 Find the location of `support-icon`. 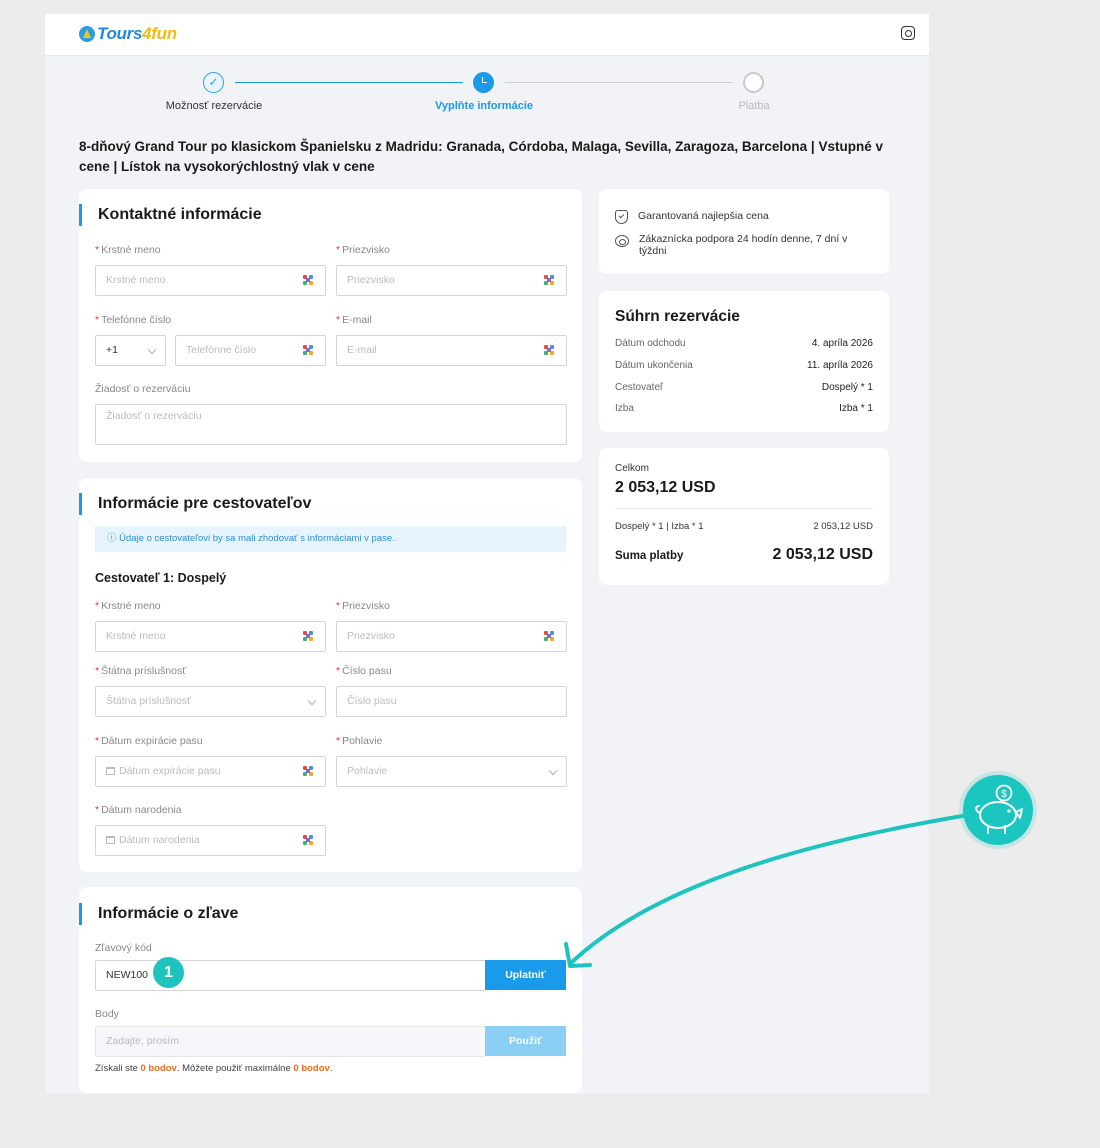

support-icon is located at coordinates (908, 33).